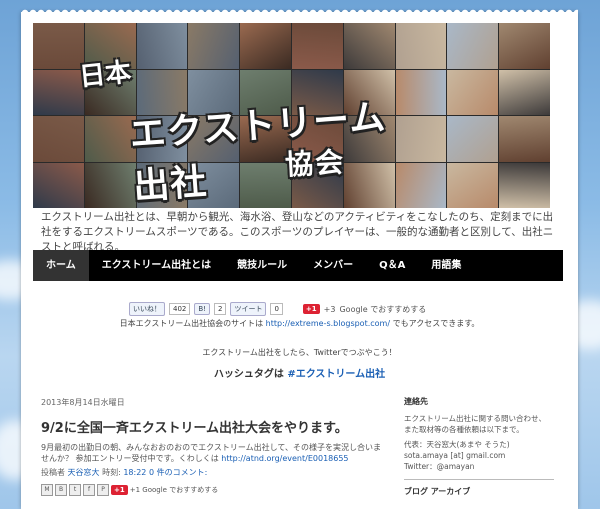 The image size is (600, 509). I want to click on blog-share-icon: B, so click(61, 490).